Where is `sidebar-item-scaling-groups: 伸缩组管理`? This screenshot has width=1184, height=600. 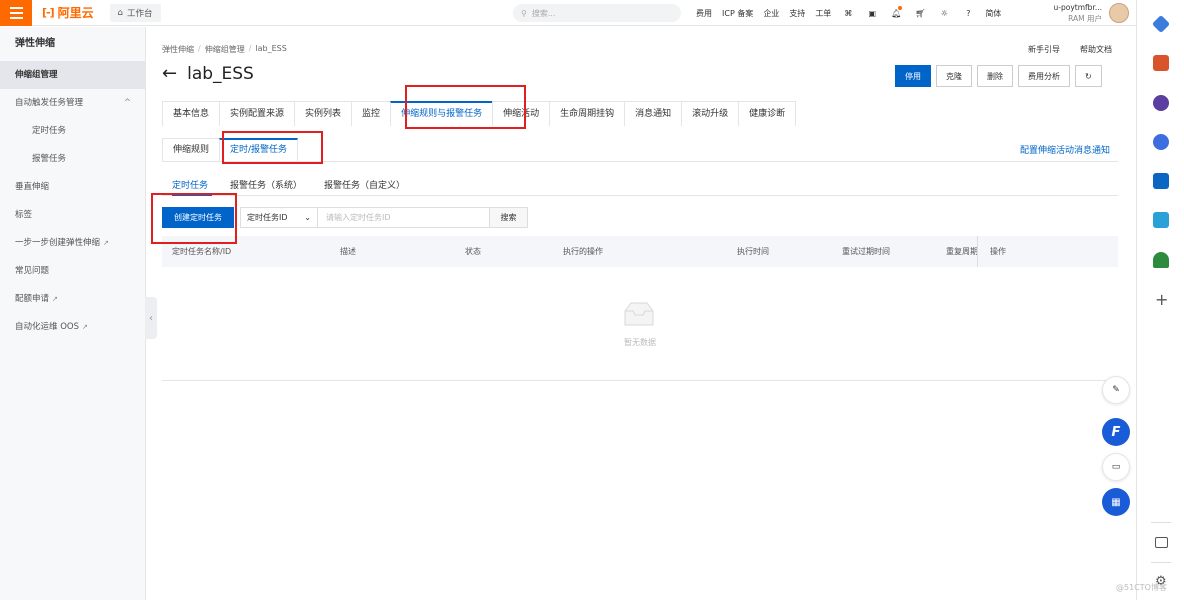
sidebar-item-scaling-groups: 伸缩组管理 is located at coordinates (72, 75).